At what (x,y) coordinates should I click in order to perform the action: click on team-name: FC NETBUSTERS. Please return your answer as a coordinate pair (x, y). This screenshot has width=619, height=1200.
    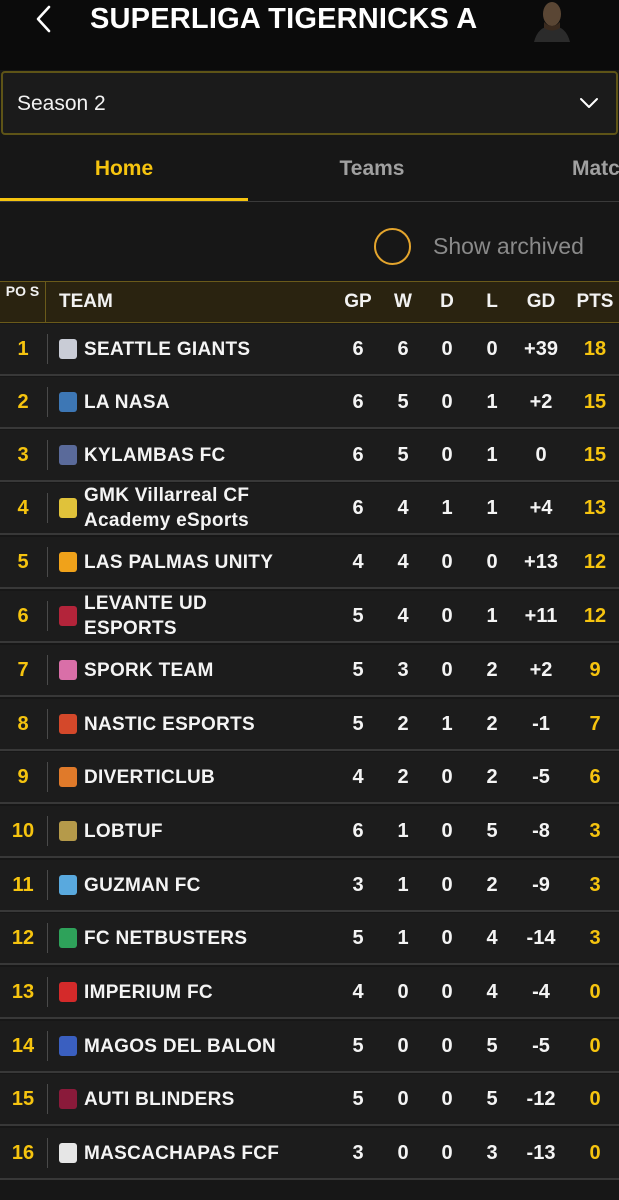
    Looking at the image, I should click on (166, 938).